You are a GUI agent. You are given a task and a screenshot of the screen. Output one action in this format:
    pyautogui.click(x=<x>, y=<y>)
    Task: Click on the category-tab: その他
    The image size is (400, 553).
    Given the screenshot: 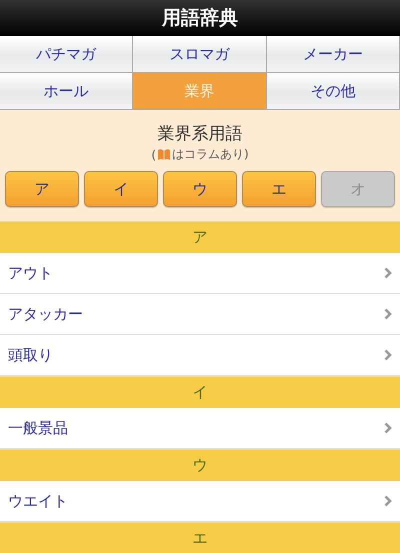 What is the action you would take?
    pyautogui.click(x=333, y=91)
    